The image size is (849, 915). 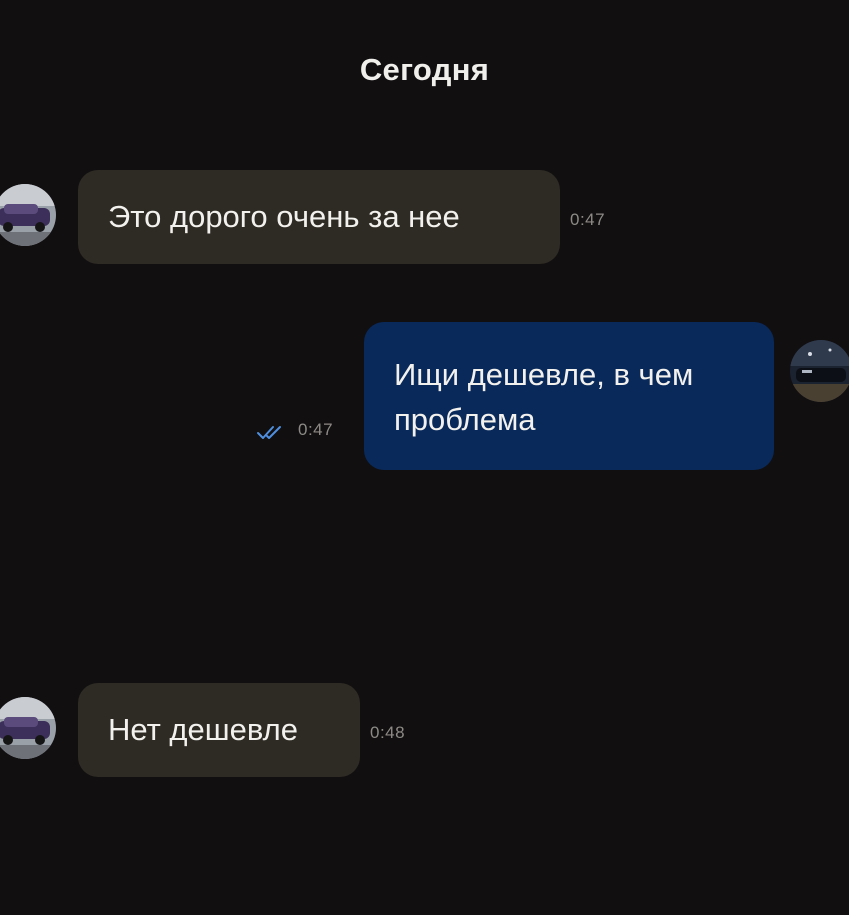 What do you see at coordinates (203, 729) in the screenshot?
I see `message-text: Нет дешевле` at bounding box center [203, 729].